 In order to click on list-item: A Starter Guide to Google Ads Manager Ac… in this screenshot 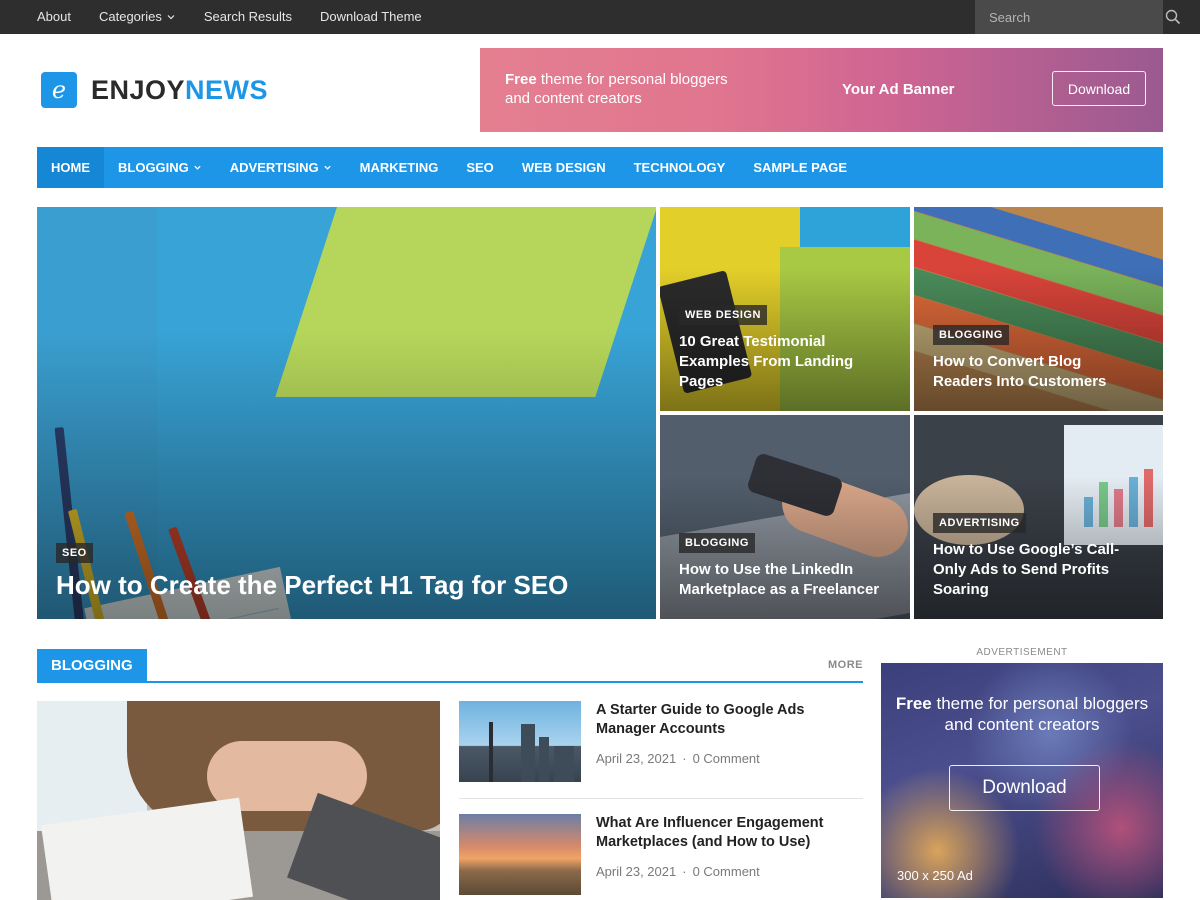, I will do `click(661, 750)`.